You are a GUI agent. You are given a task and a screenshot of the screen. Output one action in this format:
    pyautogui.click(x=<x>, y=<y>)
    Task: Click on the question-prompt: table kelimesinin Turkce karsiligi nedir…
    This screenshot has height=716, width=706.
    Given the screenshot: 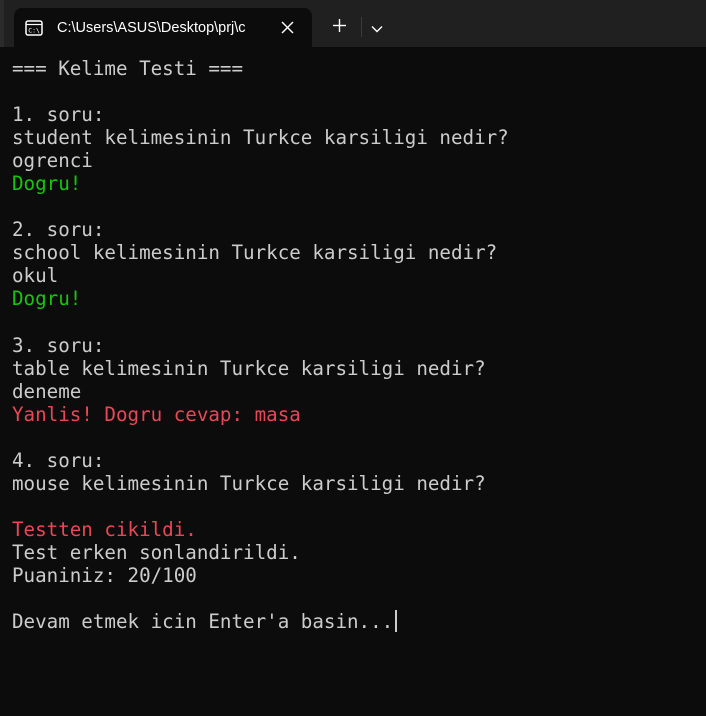 What is the action you would take?
    pyautogui.click(x=249, y=368)
    